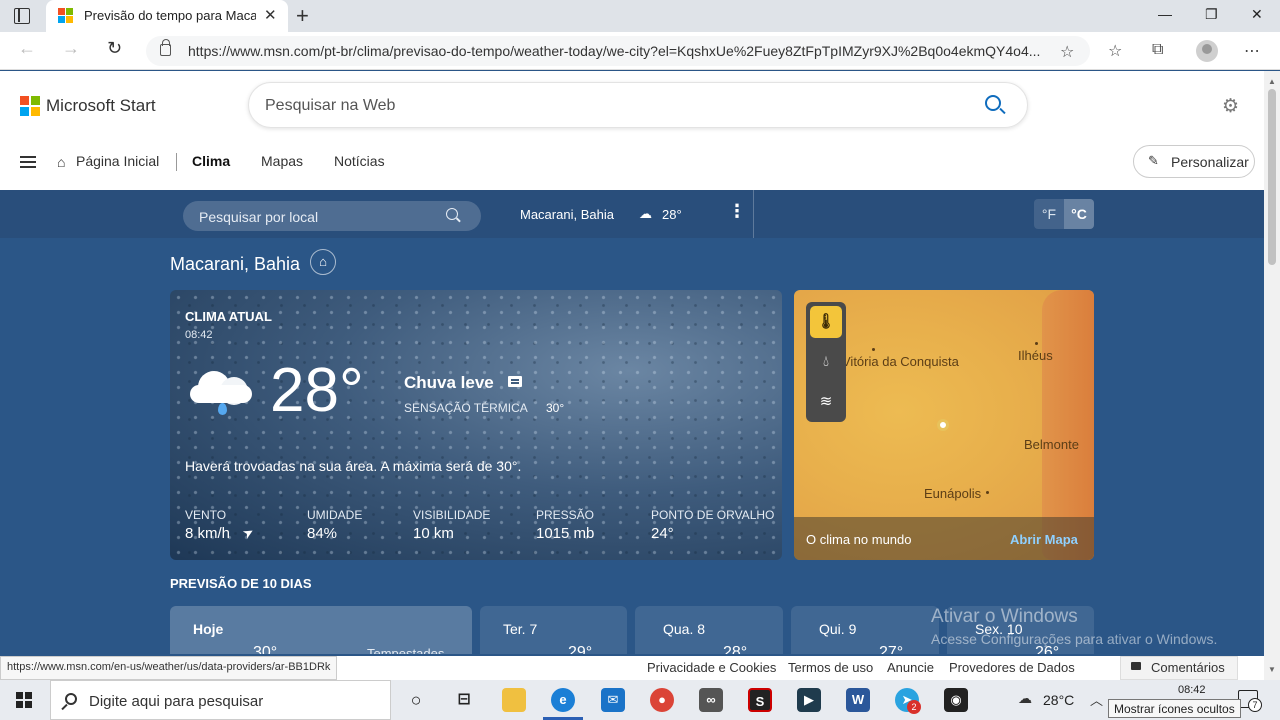 This screenshot has height=720, width=1280. Describe the element at coordinates (449, 382) in the screenshot. I see `current-condition: Chuva leve` at that location.